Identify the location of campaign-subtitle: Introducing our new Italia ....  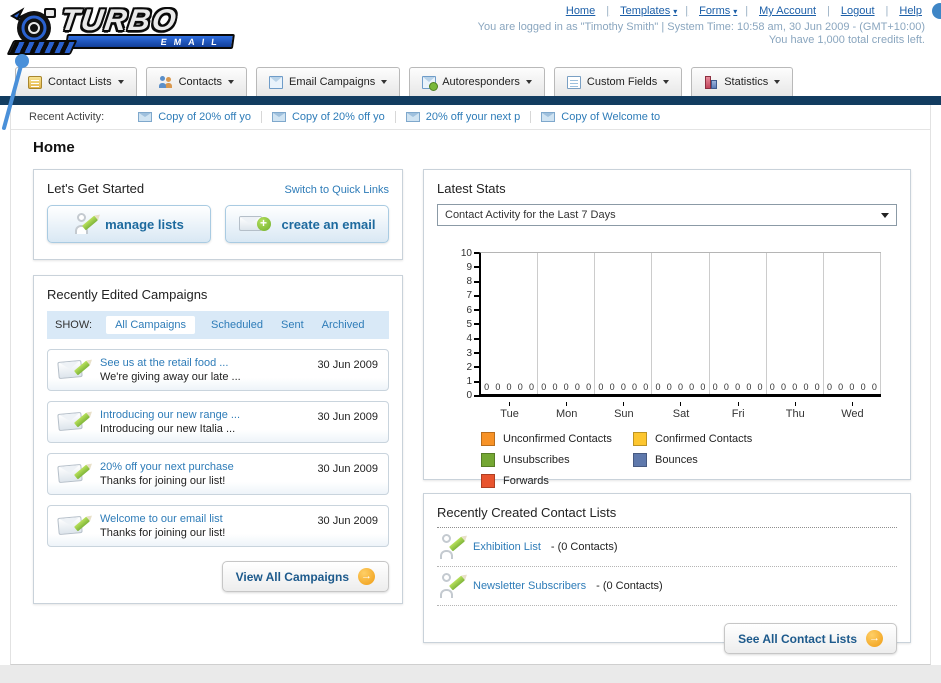
(168, 429).